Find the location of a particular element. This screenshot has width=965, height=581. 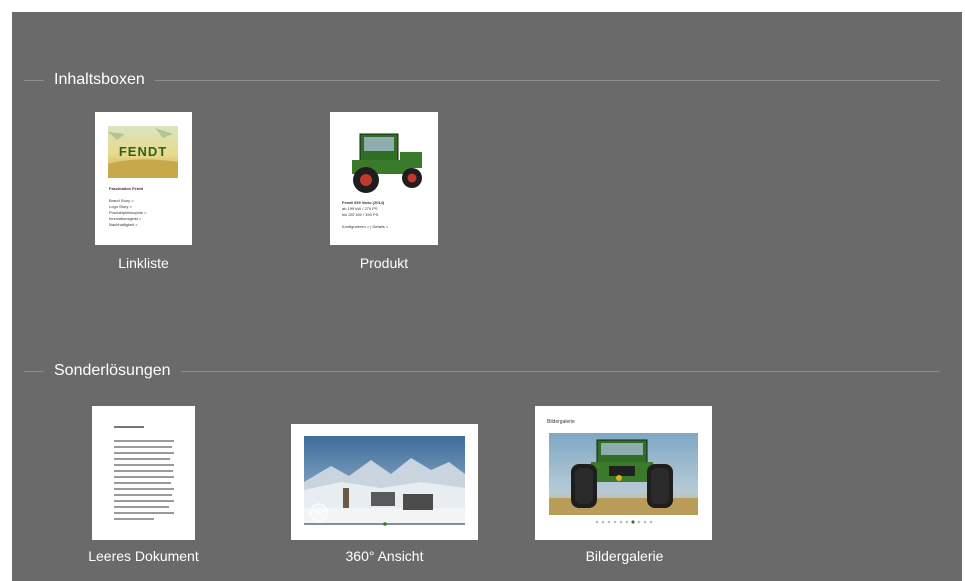

template-360-ansicht: 360° 360° Ansicht is located at coordinates (382, 497).